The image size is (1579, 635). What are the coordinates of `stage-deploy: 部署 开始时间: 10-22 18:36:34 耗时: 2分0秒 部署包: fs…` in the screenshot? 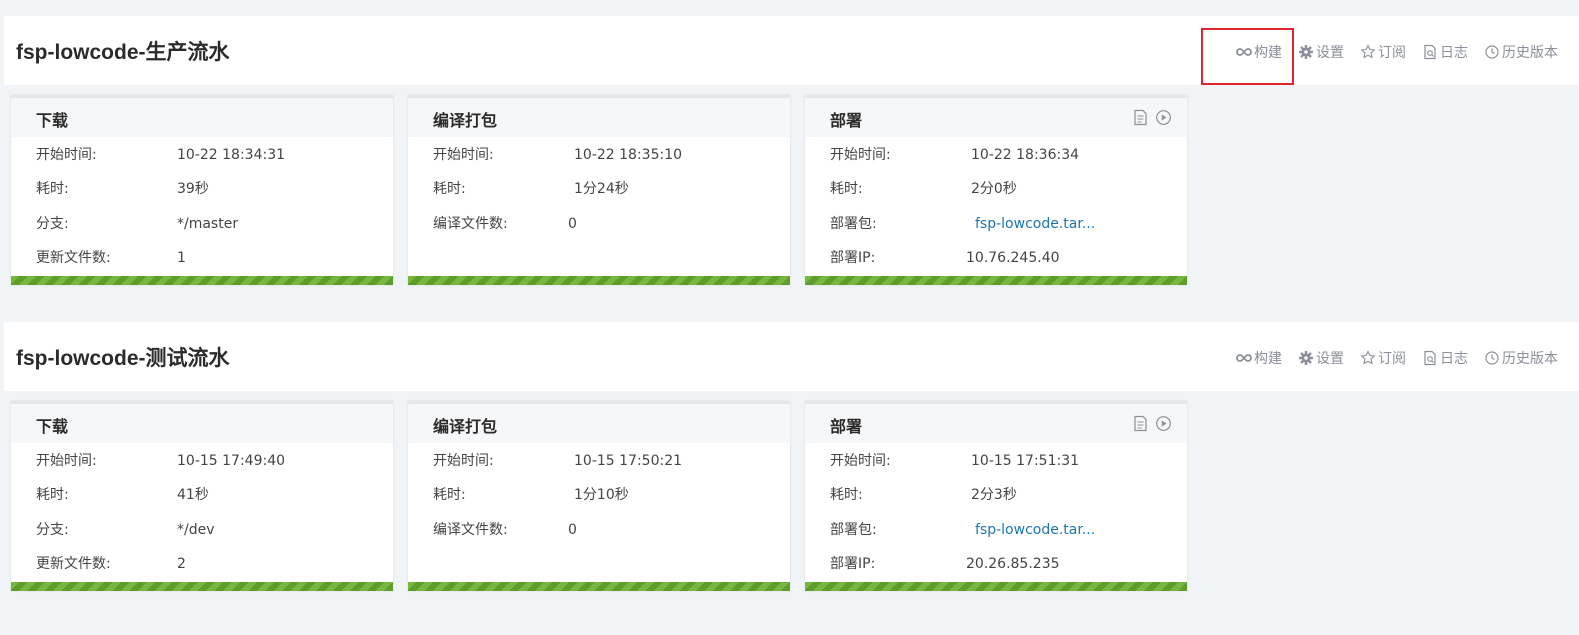 It's located at (996, 190).